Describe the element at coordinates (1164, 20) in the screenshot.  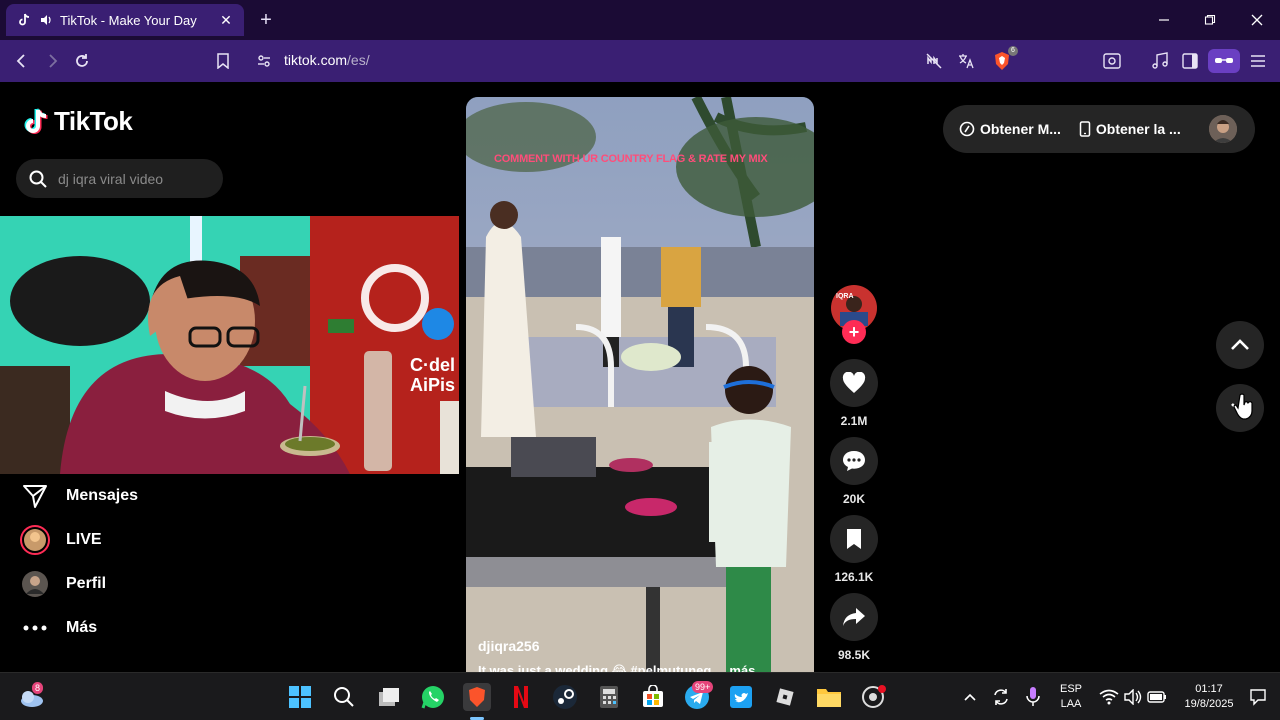
I see `minimize-button` at that location.